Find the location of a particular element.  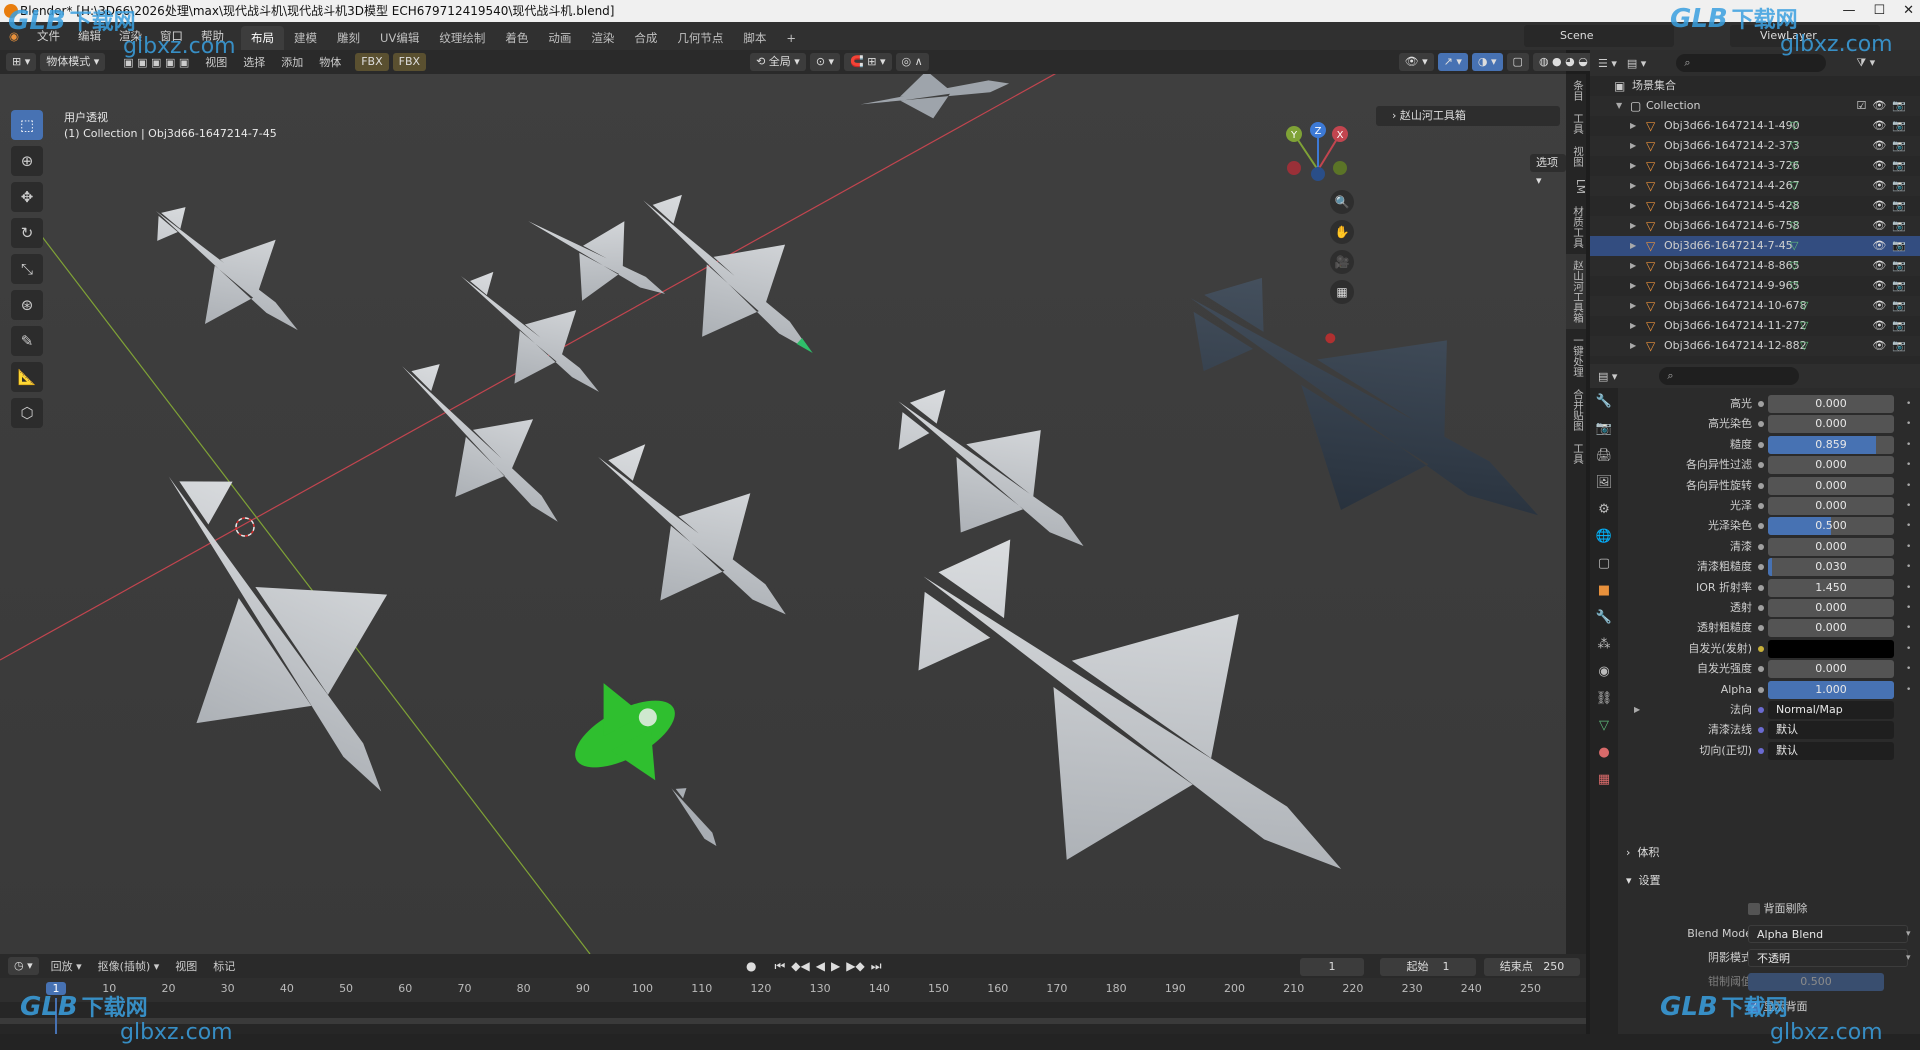

tab-lm: LM is located at coordinates (1576, 186).